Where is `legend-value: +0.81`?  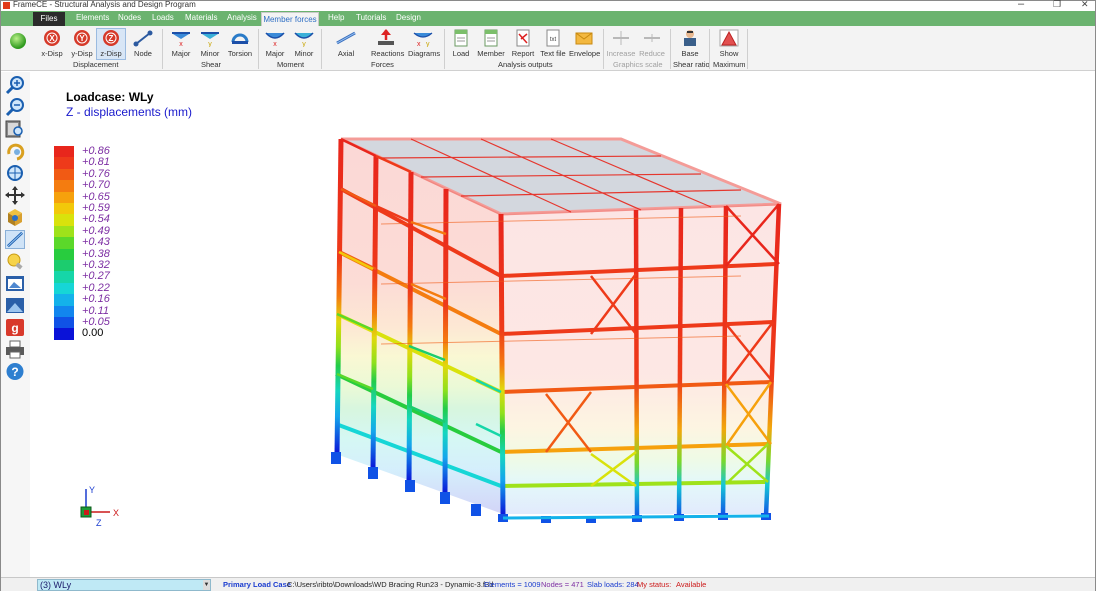 legend-value: +0.81 is located at coordinates (96, 162).